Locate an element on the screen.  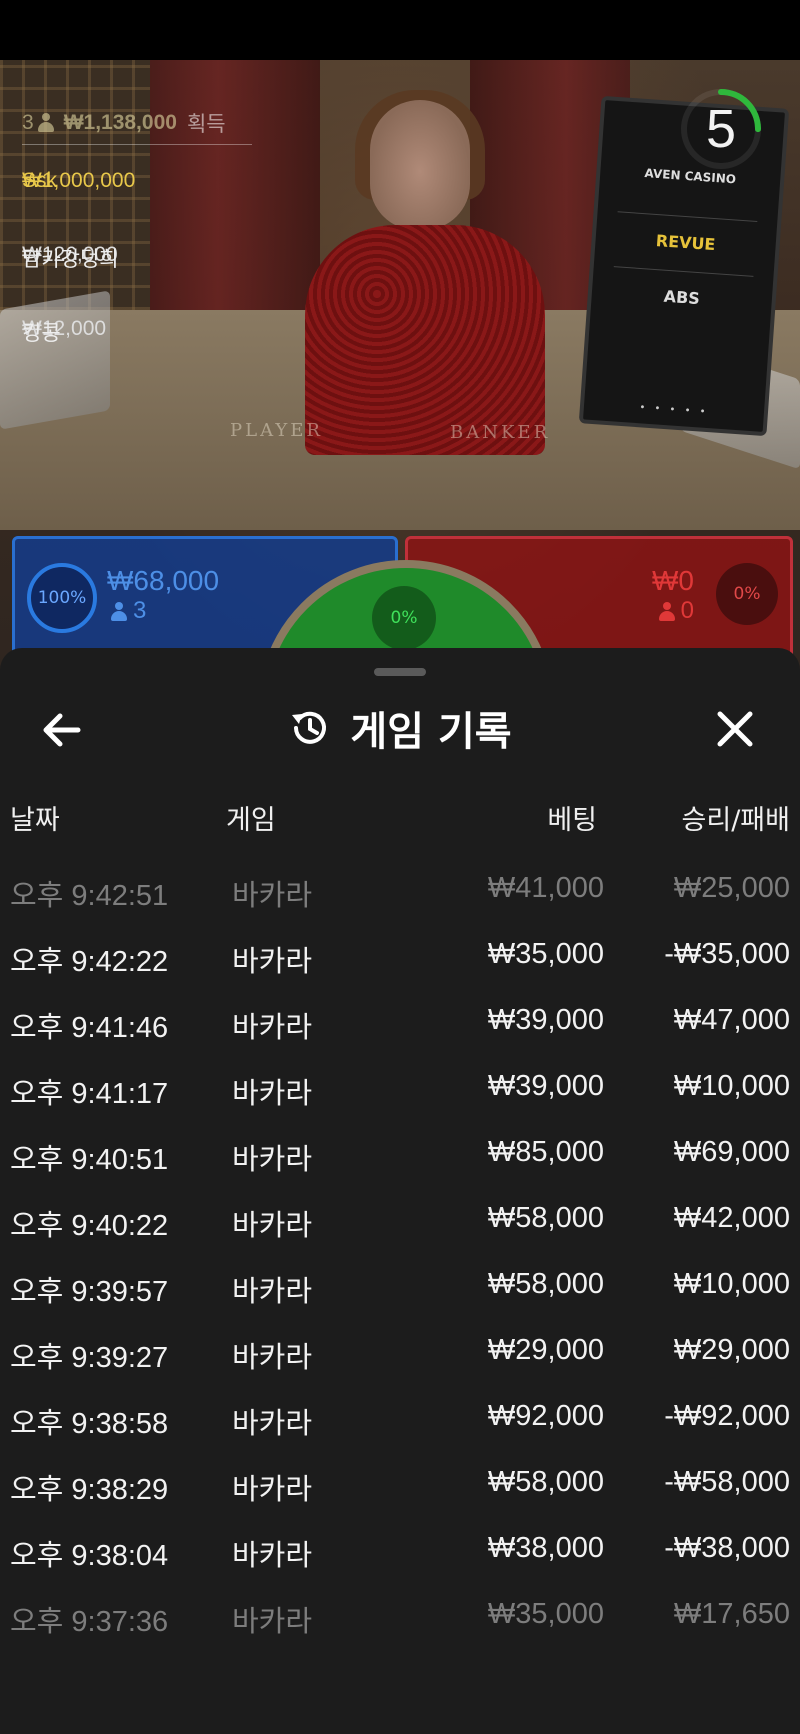
leaderboard-entry: ₩1,000,000 Ssk is located at coordinates (137, 186).